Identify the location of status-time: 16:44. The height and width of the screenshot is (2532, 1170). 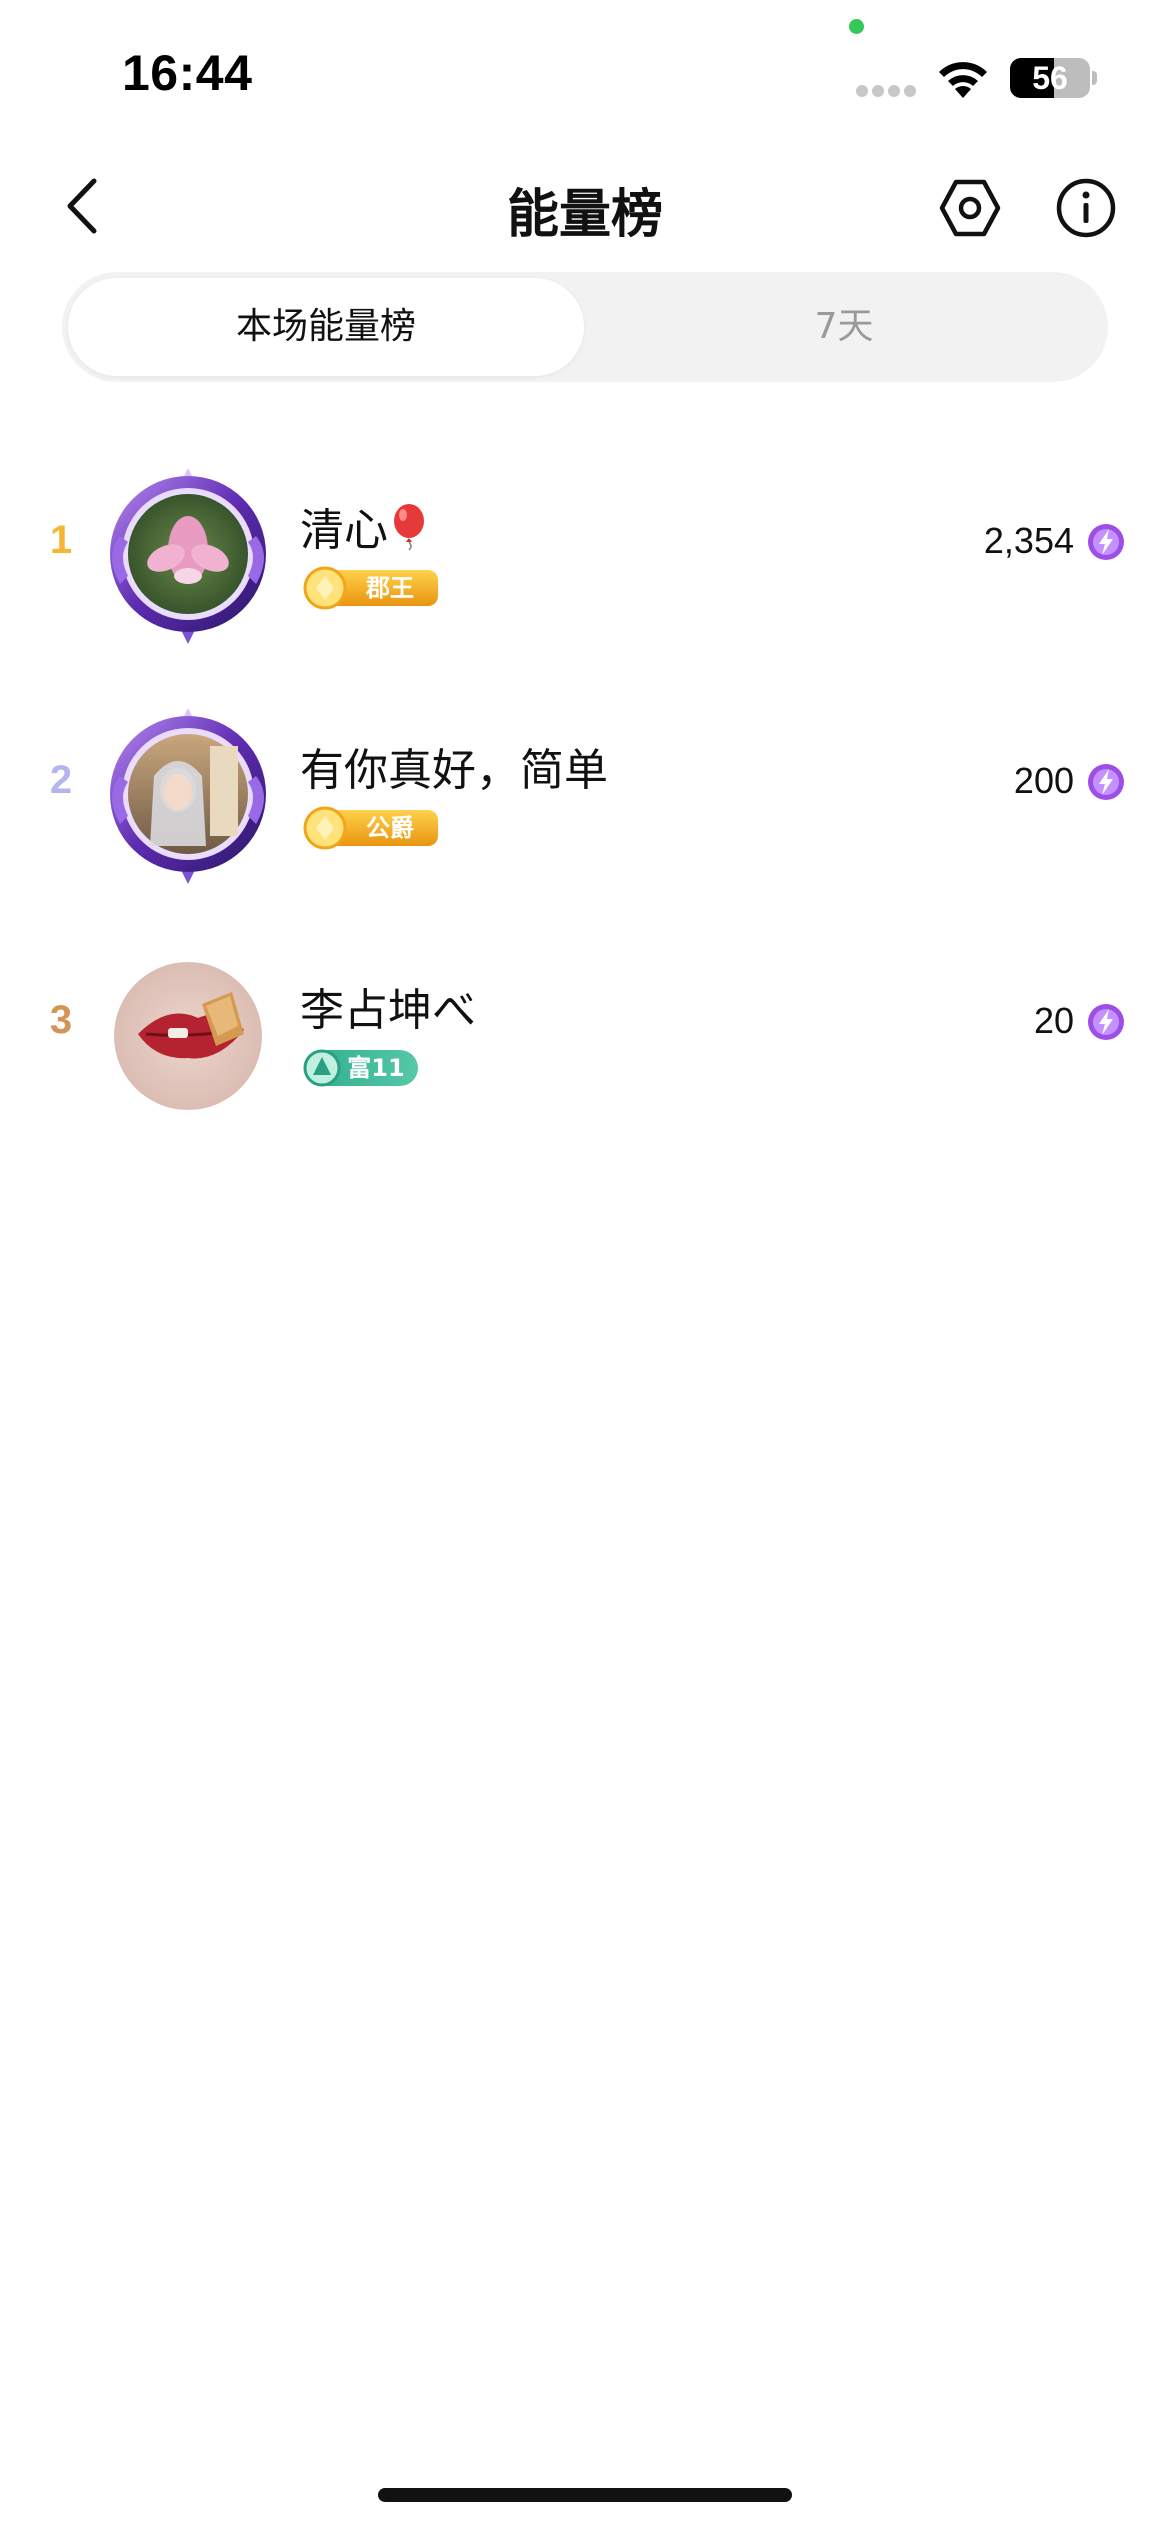
(187, 73).